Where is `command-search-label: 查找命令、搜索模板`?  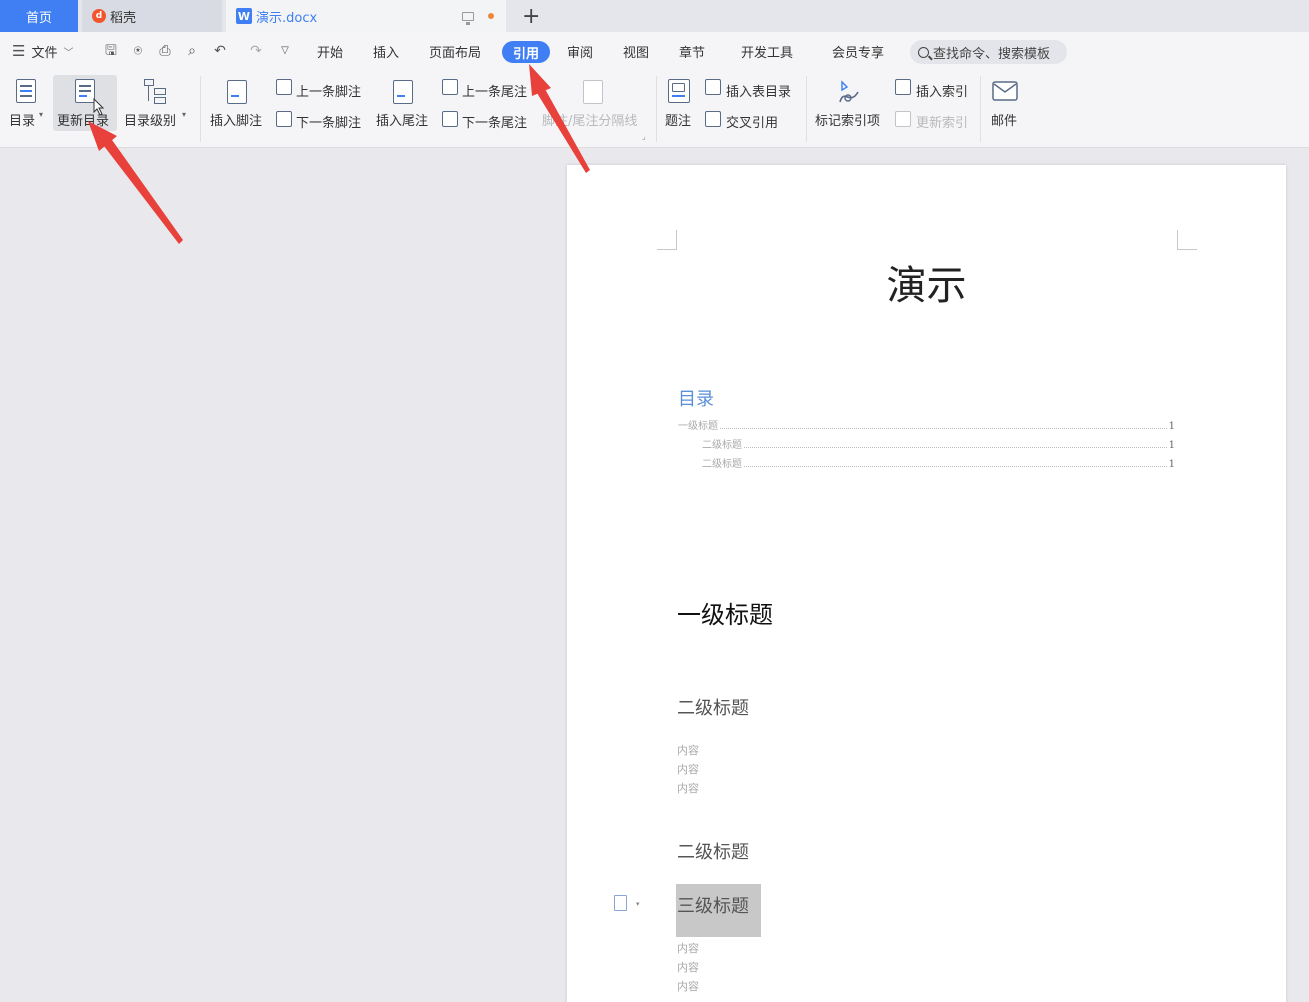 command-search-label: 查找命令、搜索模板 is located at coordinates (992, 54).